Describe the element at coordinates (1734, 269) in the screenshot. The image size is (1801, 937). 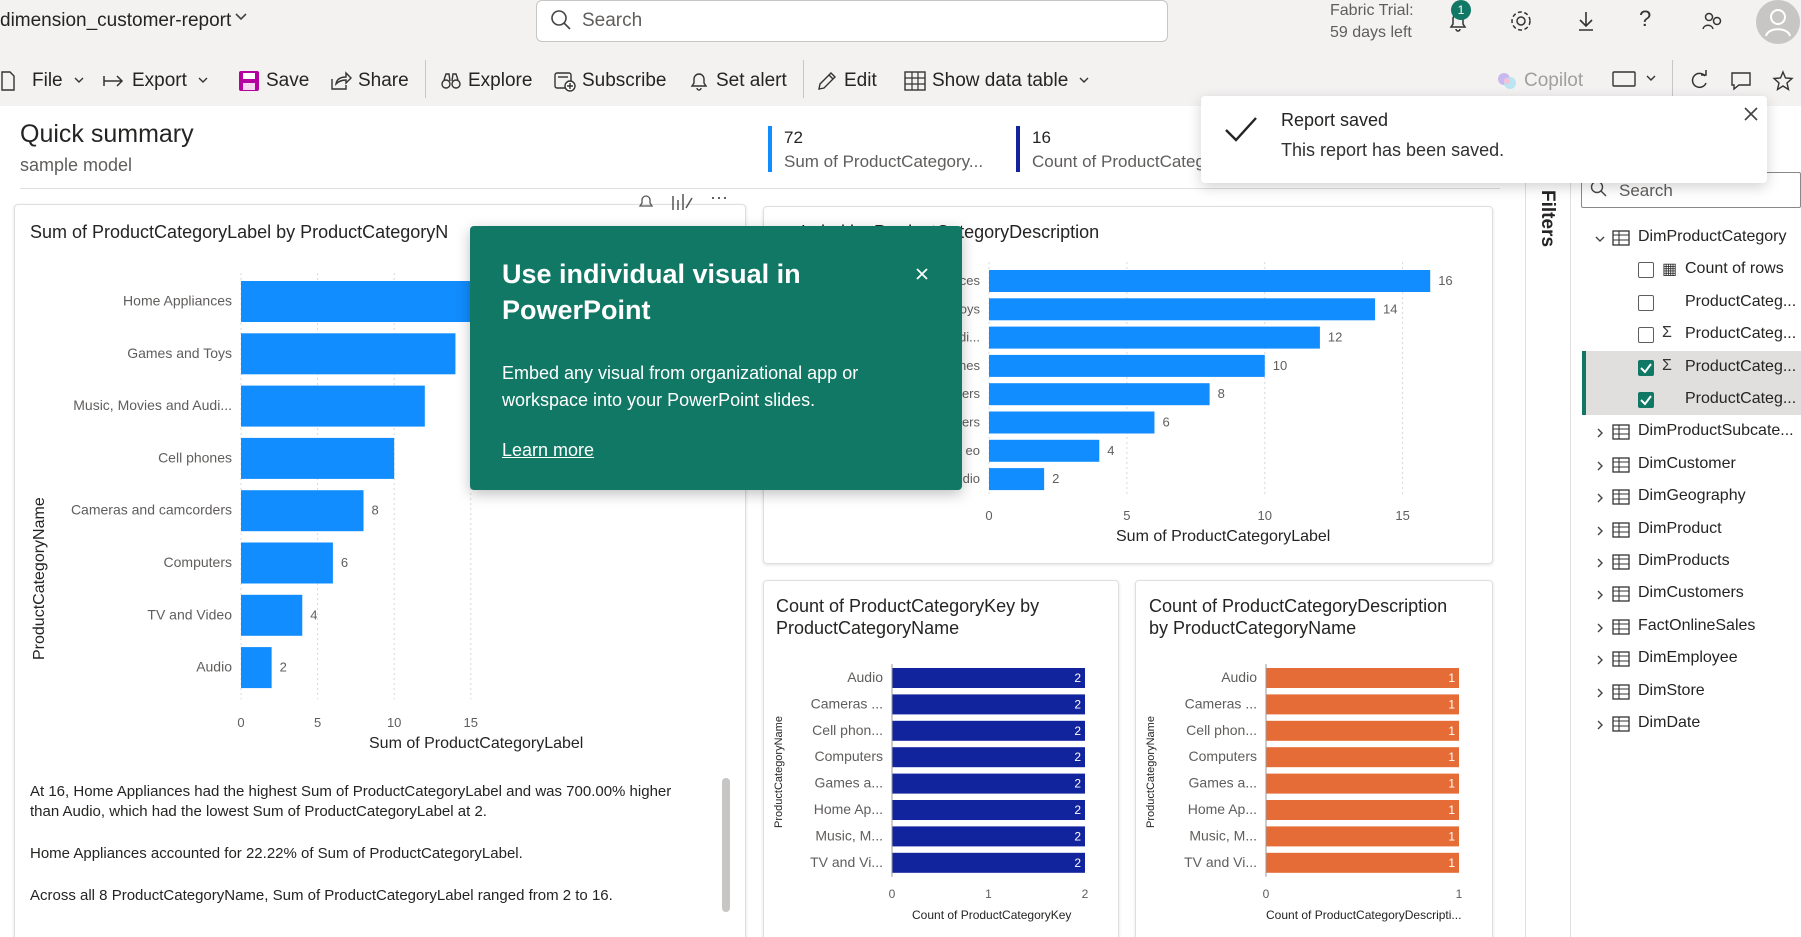
I see `field-name: Count of rows` at that location.